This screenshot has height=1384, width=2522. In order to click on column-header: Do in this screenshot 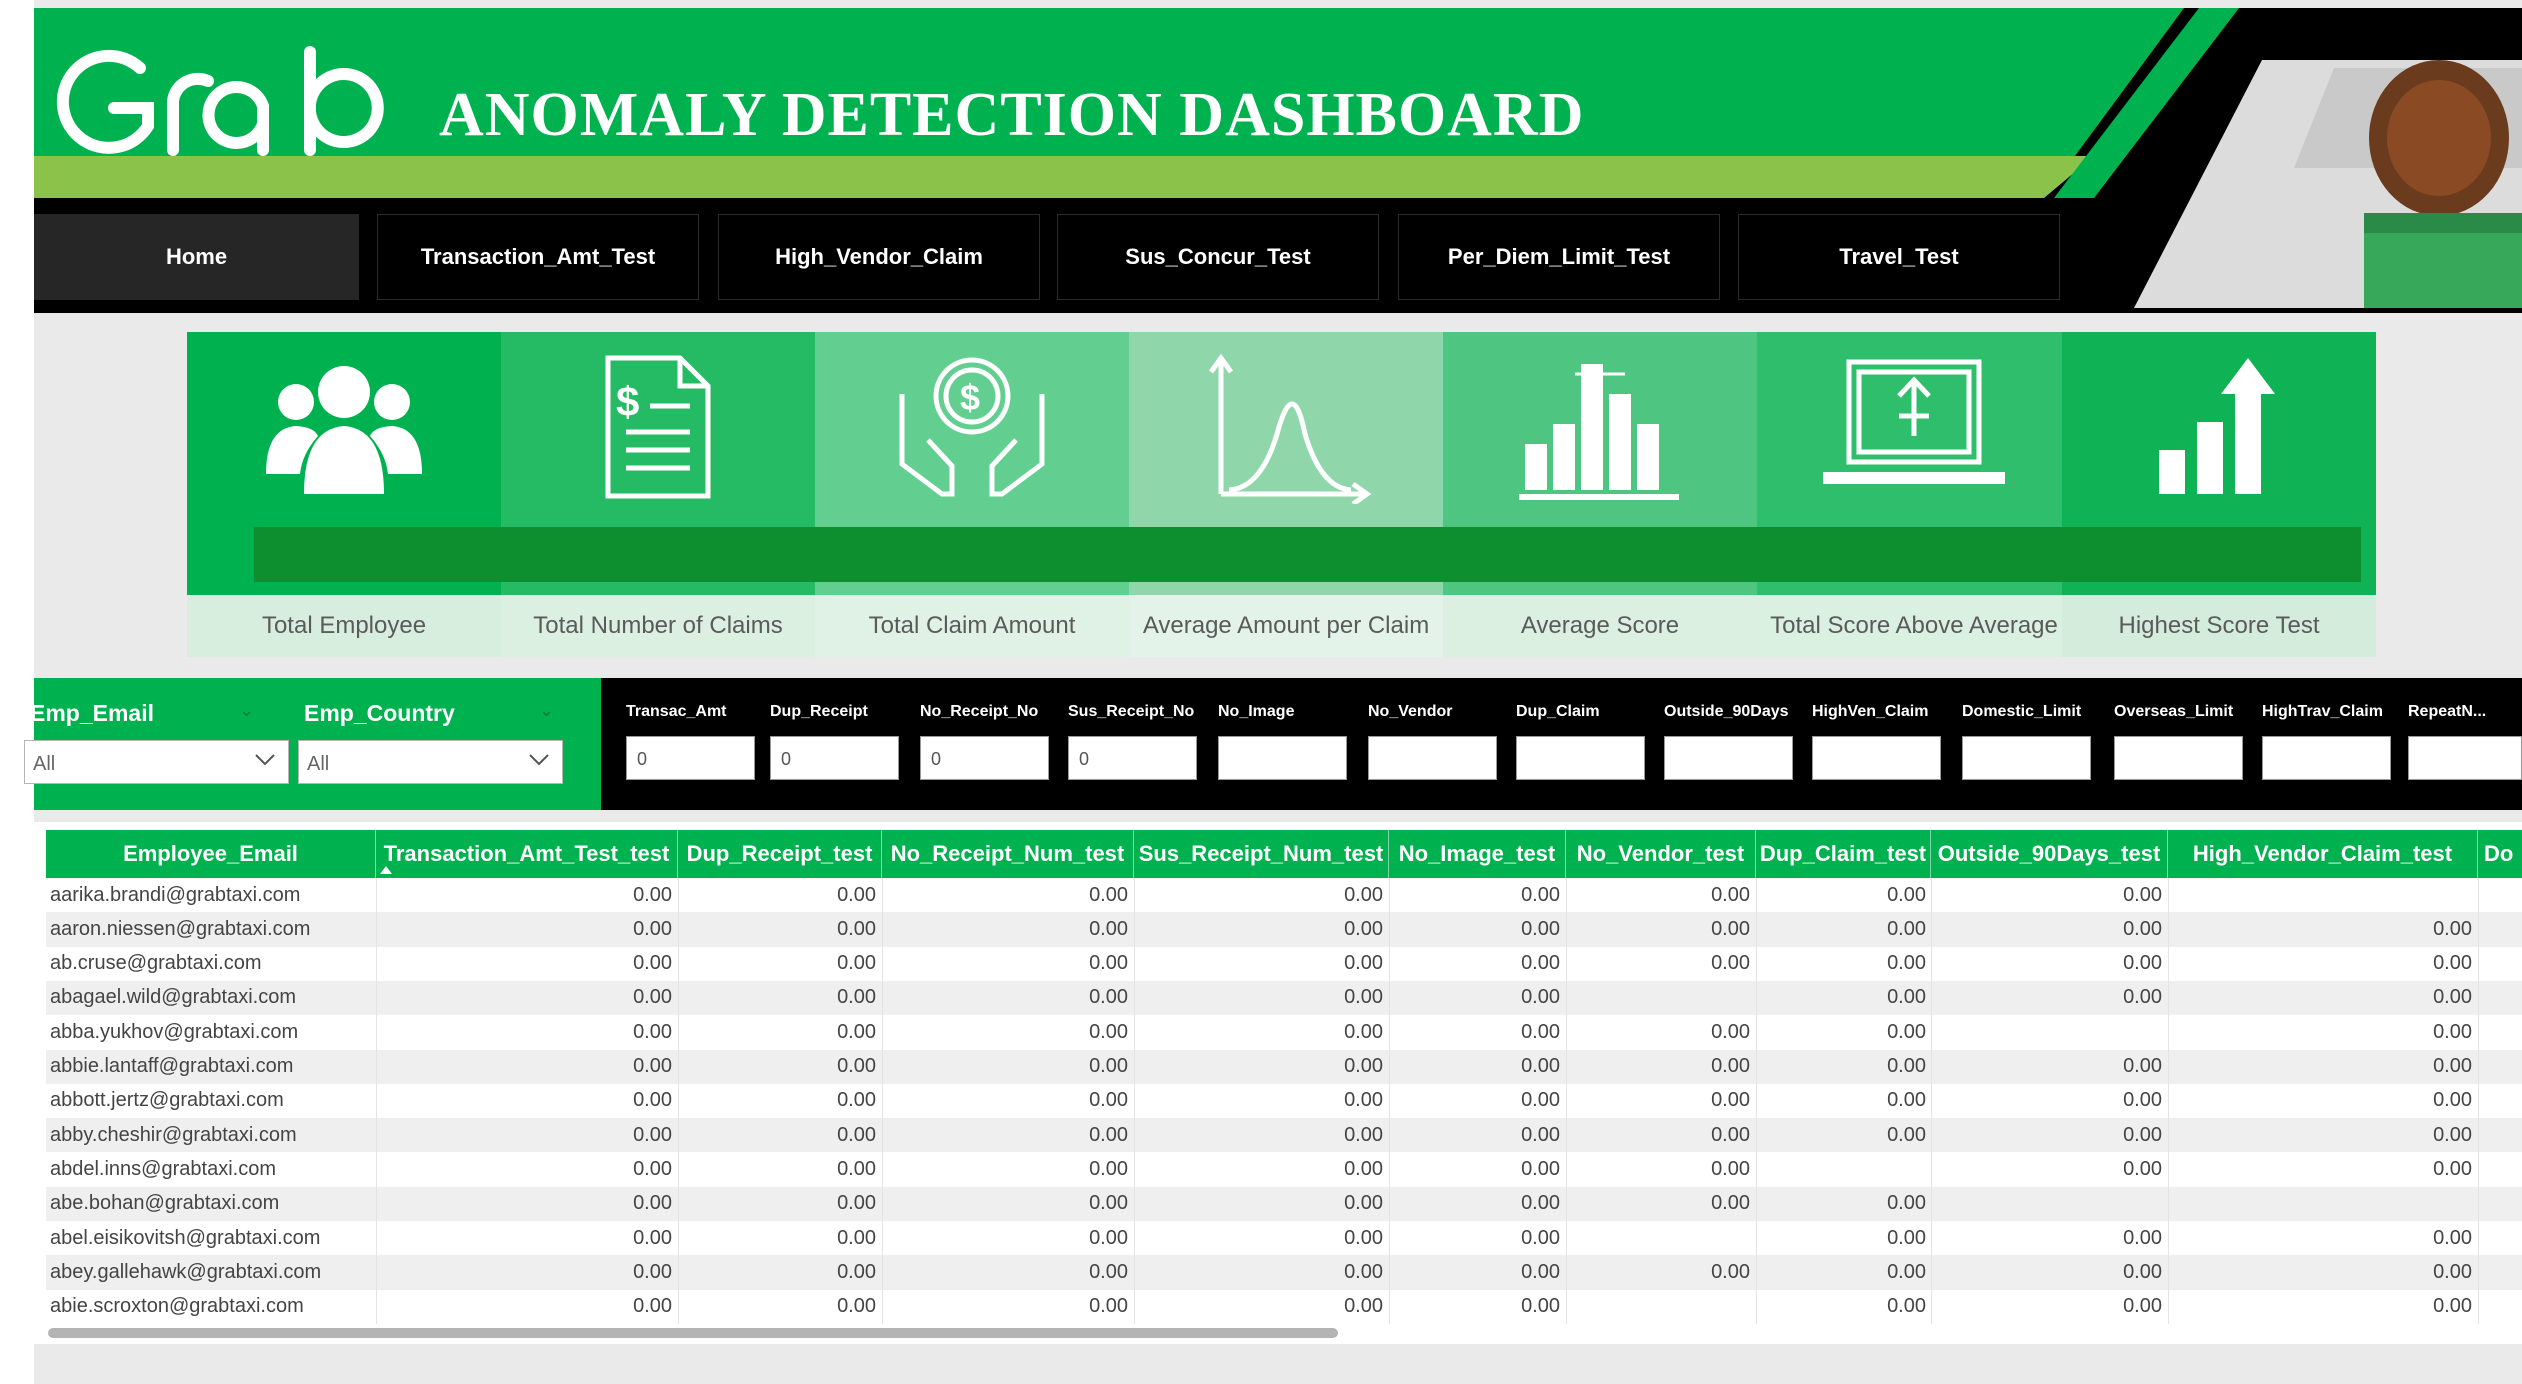, I will do `click(2500, 854)`.